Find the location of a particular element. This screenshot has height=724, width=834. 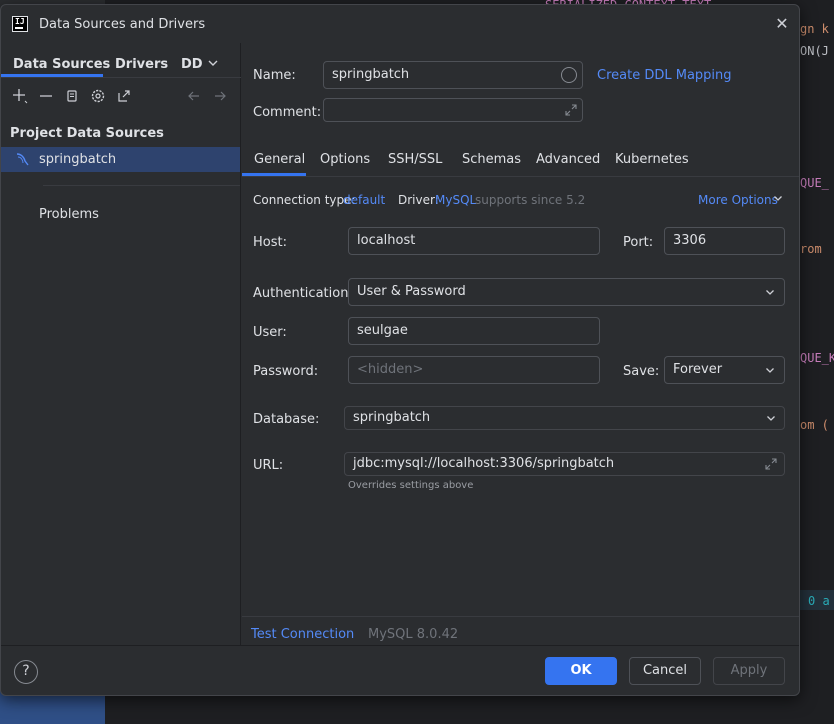

comment-label: Comment: is located at coordinates (287, 112).